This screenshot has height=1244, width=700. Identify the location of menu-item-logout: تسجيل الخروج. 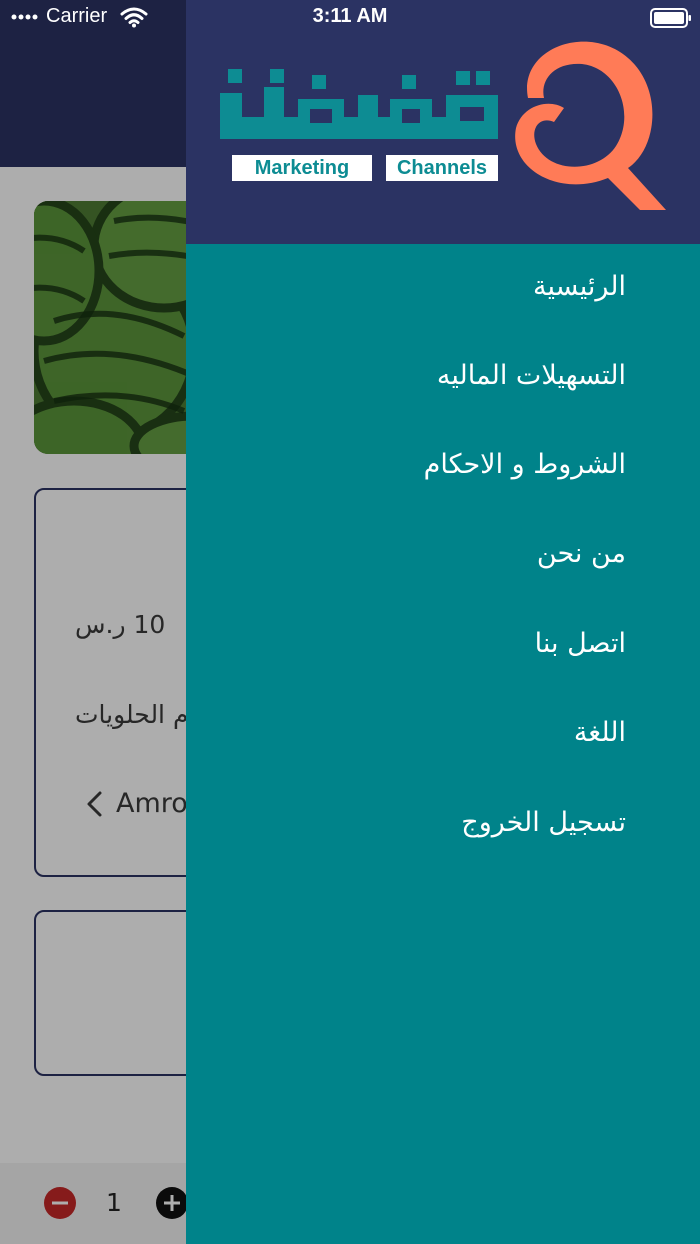
(543, 827).